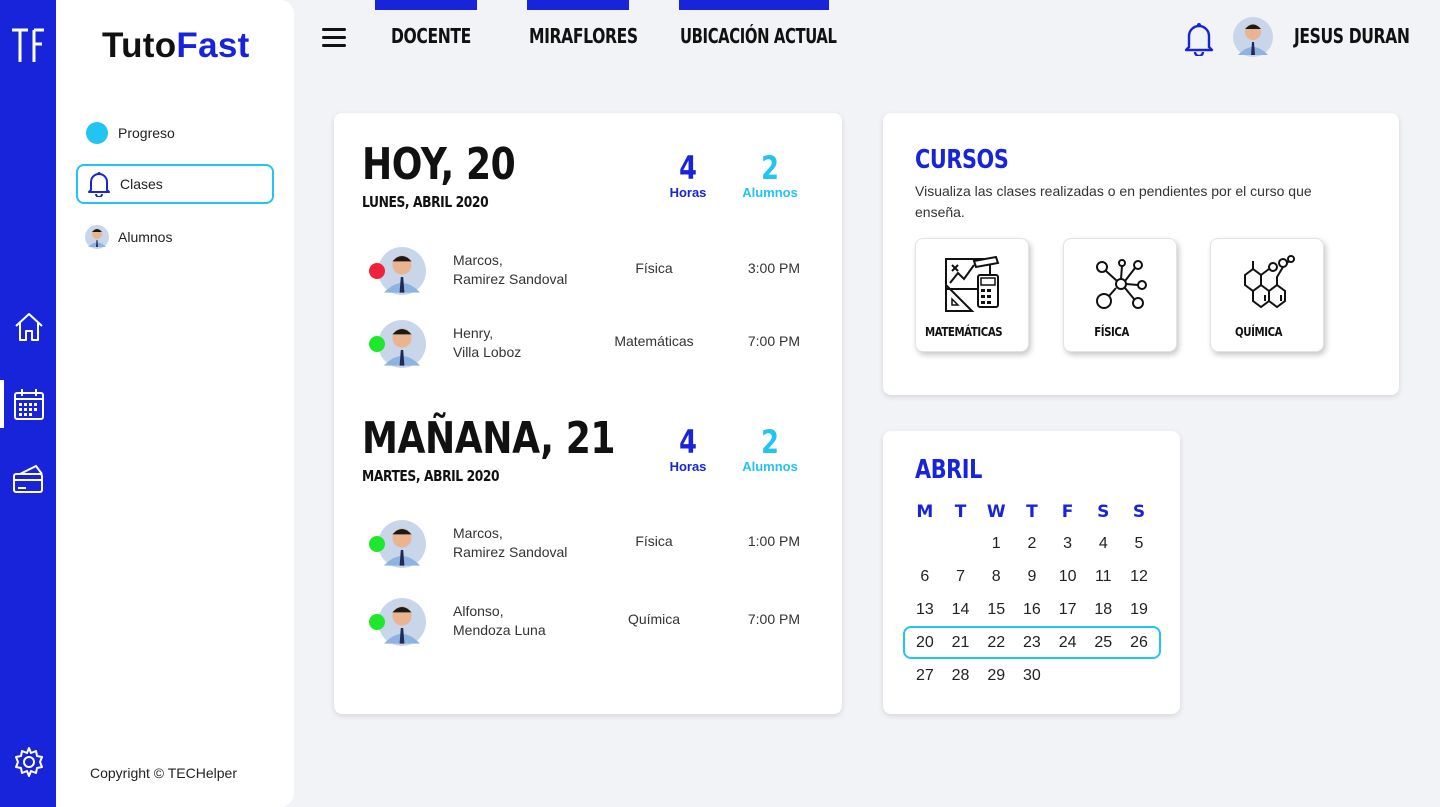 This screenshot has width=1440, height=807. Describe the element at coordinates (29, 762) in the screenshot. I see `gear-icon` at that location.